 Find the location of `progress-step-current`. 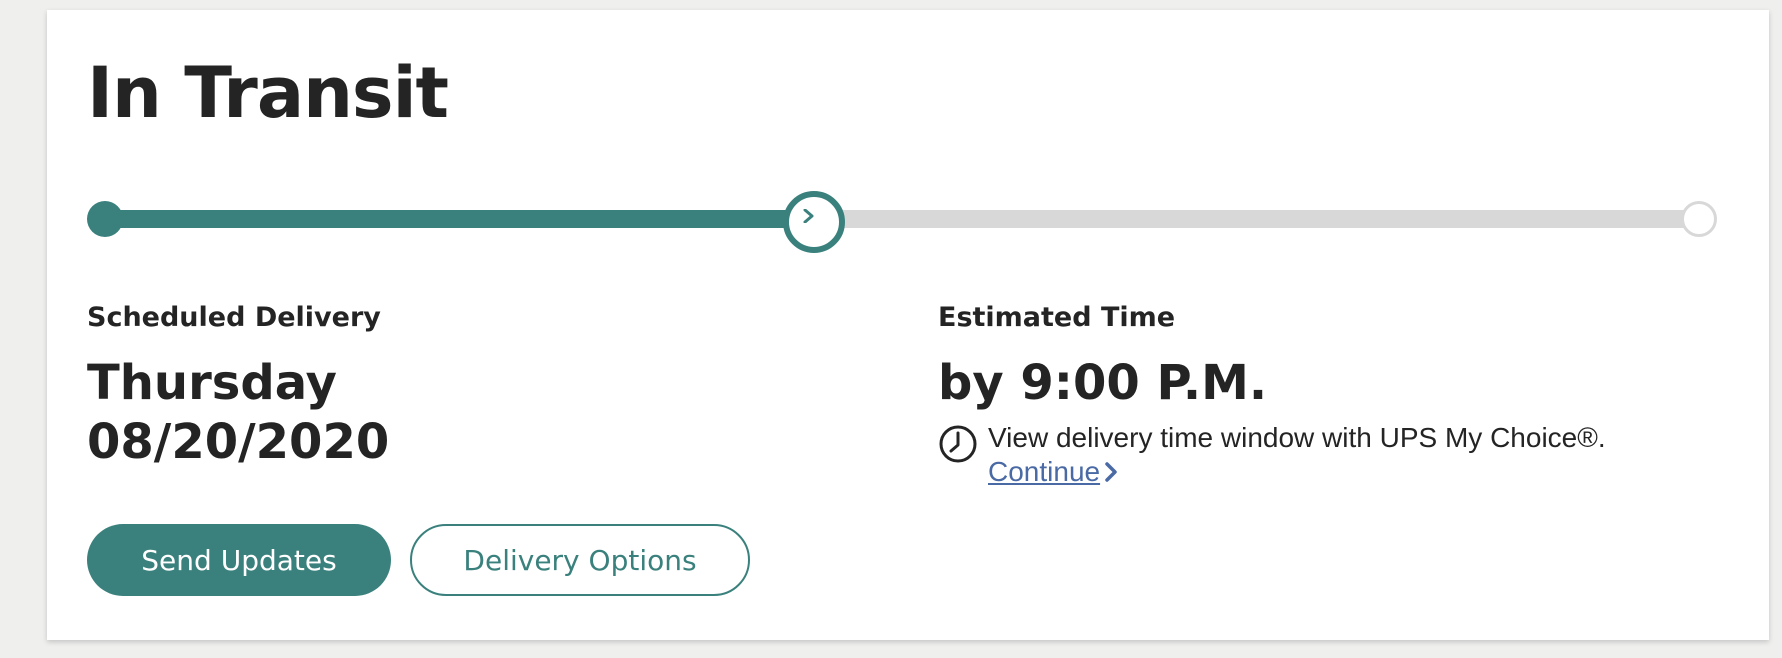

progress-step-current is located at coordinates (814, 222).